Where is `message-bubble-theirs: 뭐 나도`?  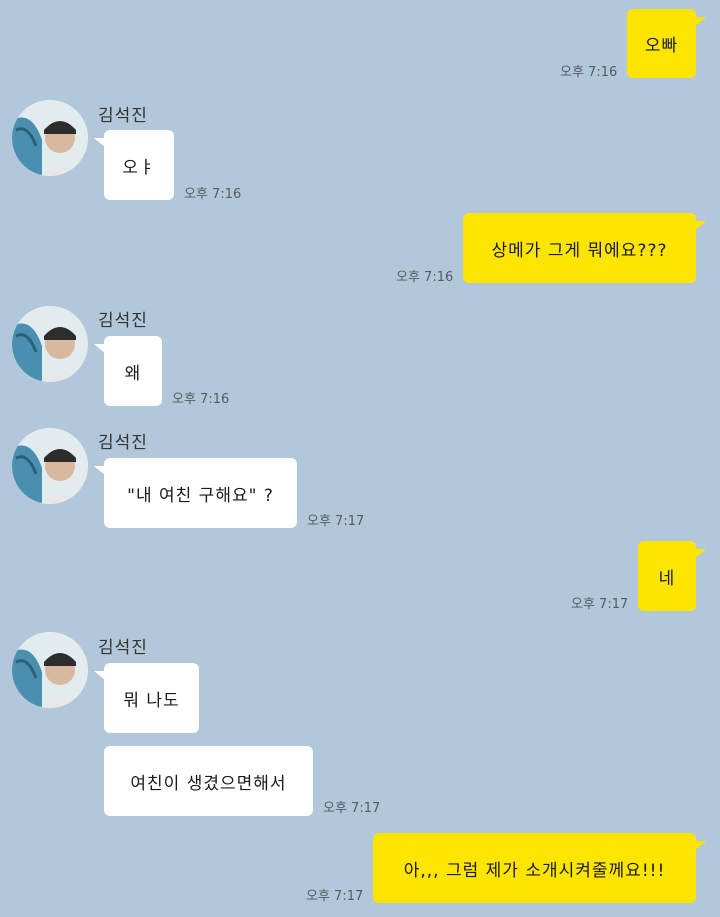 message-bubble-theirs: 뭐 나도 is located at coordinates (146, 698).